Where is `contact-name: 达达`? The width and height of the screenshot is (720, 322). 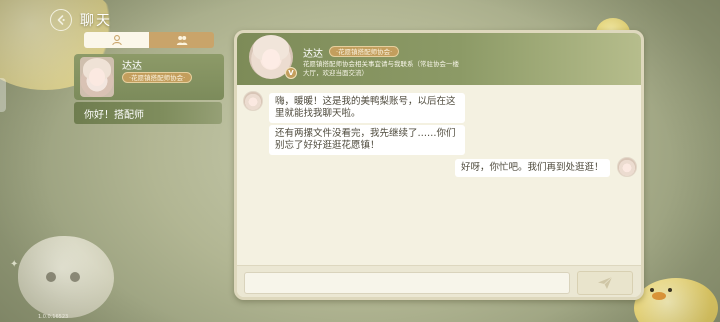 contact-name: 达达 is located at coordinates (132, 66).